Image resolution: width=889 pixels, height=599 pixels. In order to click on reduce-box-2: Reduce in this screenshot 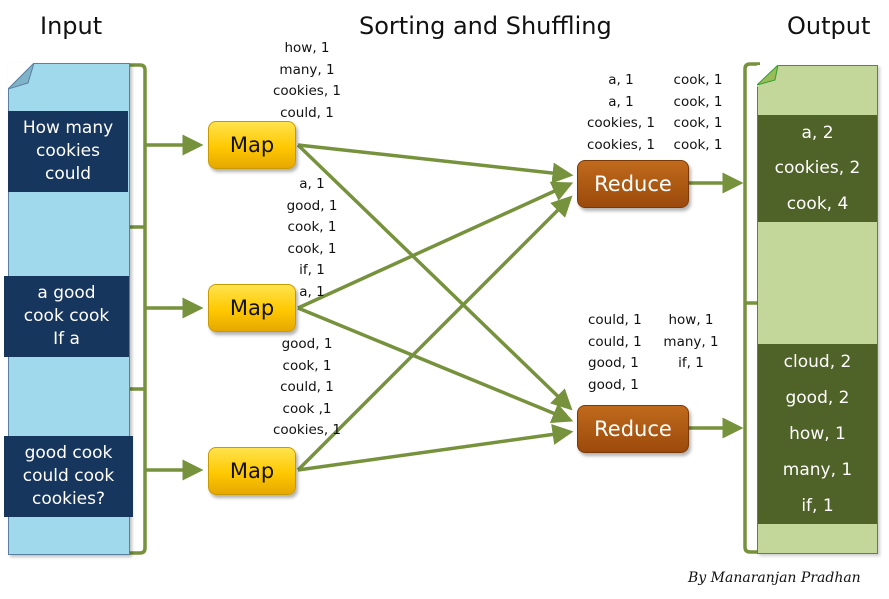, I will do `click(633, 429)`.